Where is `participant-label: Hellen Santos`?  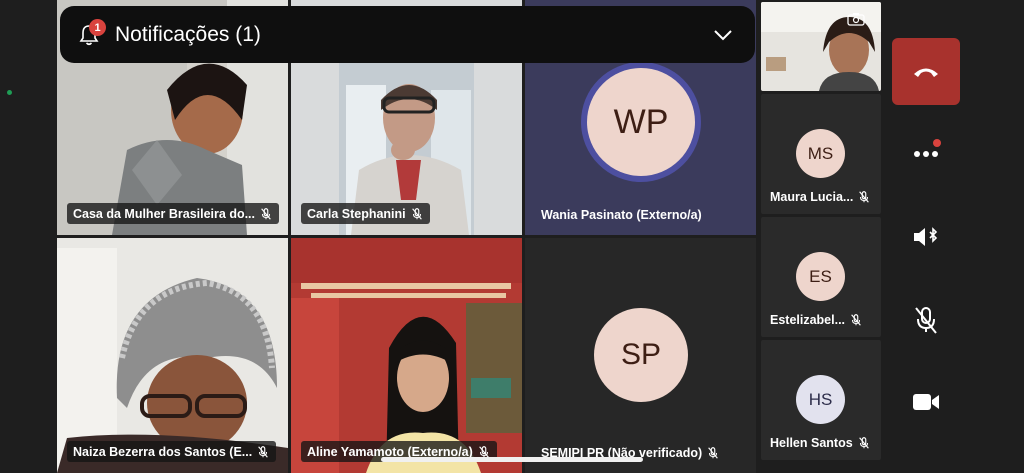
participant-label: Hellen Santos is located at coordinates (820, 443).